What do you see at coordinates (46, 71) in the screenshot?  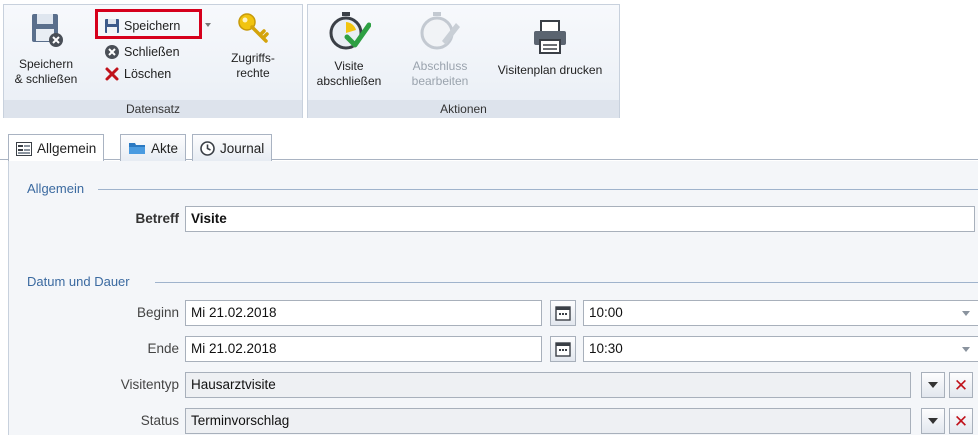 I see `save-close-label: Speichern & schließen` at bounding box center [46, 71].